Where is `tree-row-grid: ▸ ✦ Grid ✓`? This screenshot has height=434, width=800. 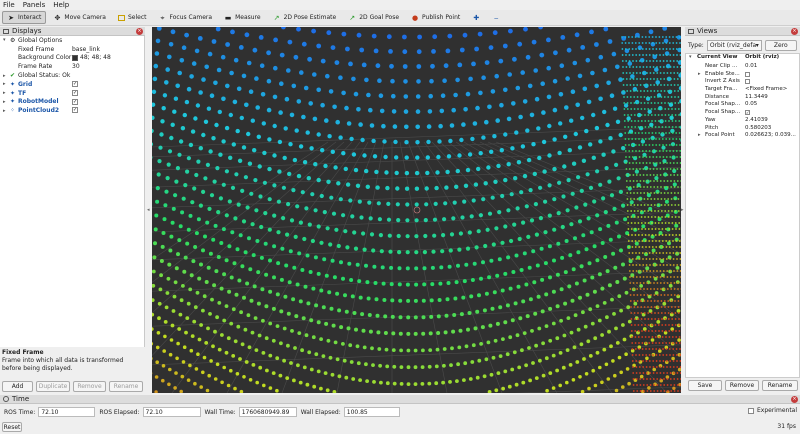
tree-row-grid: ▸ ✦ Grid ✓ is located at coordinates (72, 84).